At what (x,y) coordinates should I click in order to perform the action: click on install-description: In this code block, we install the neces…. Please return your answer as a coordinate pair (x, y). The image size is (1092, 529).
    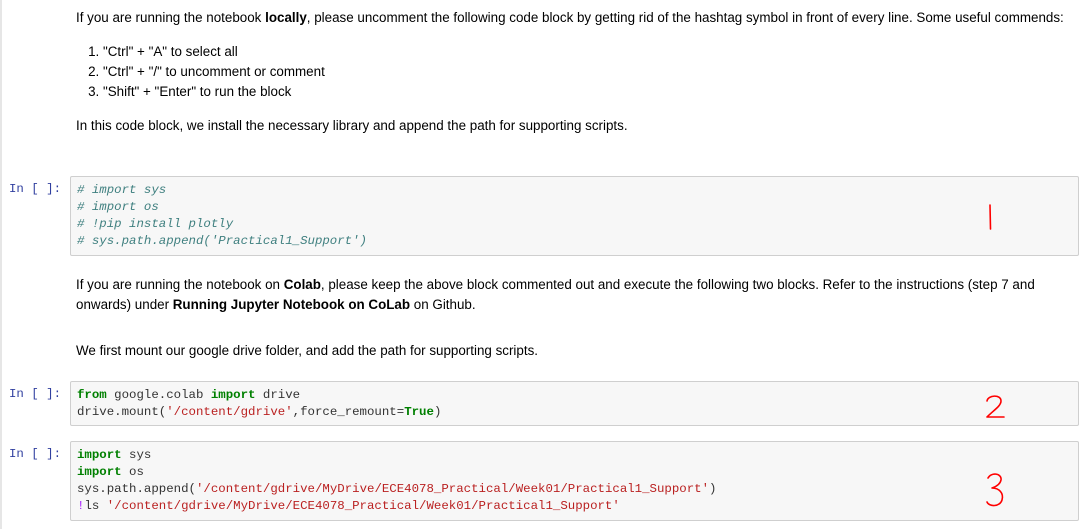
    Looking at the image, I should click on (352, 125).